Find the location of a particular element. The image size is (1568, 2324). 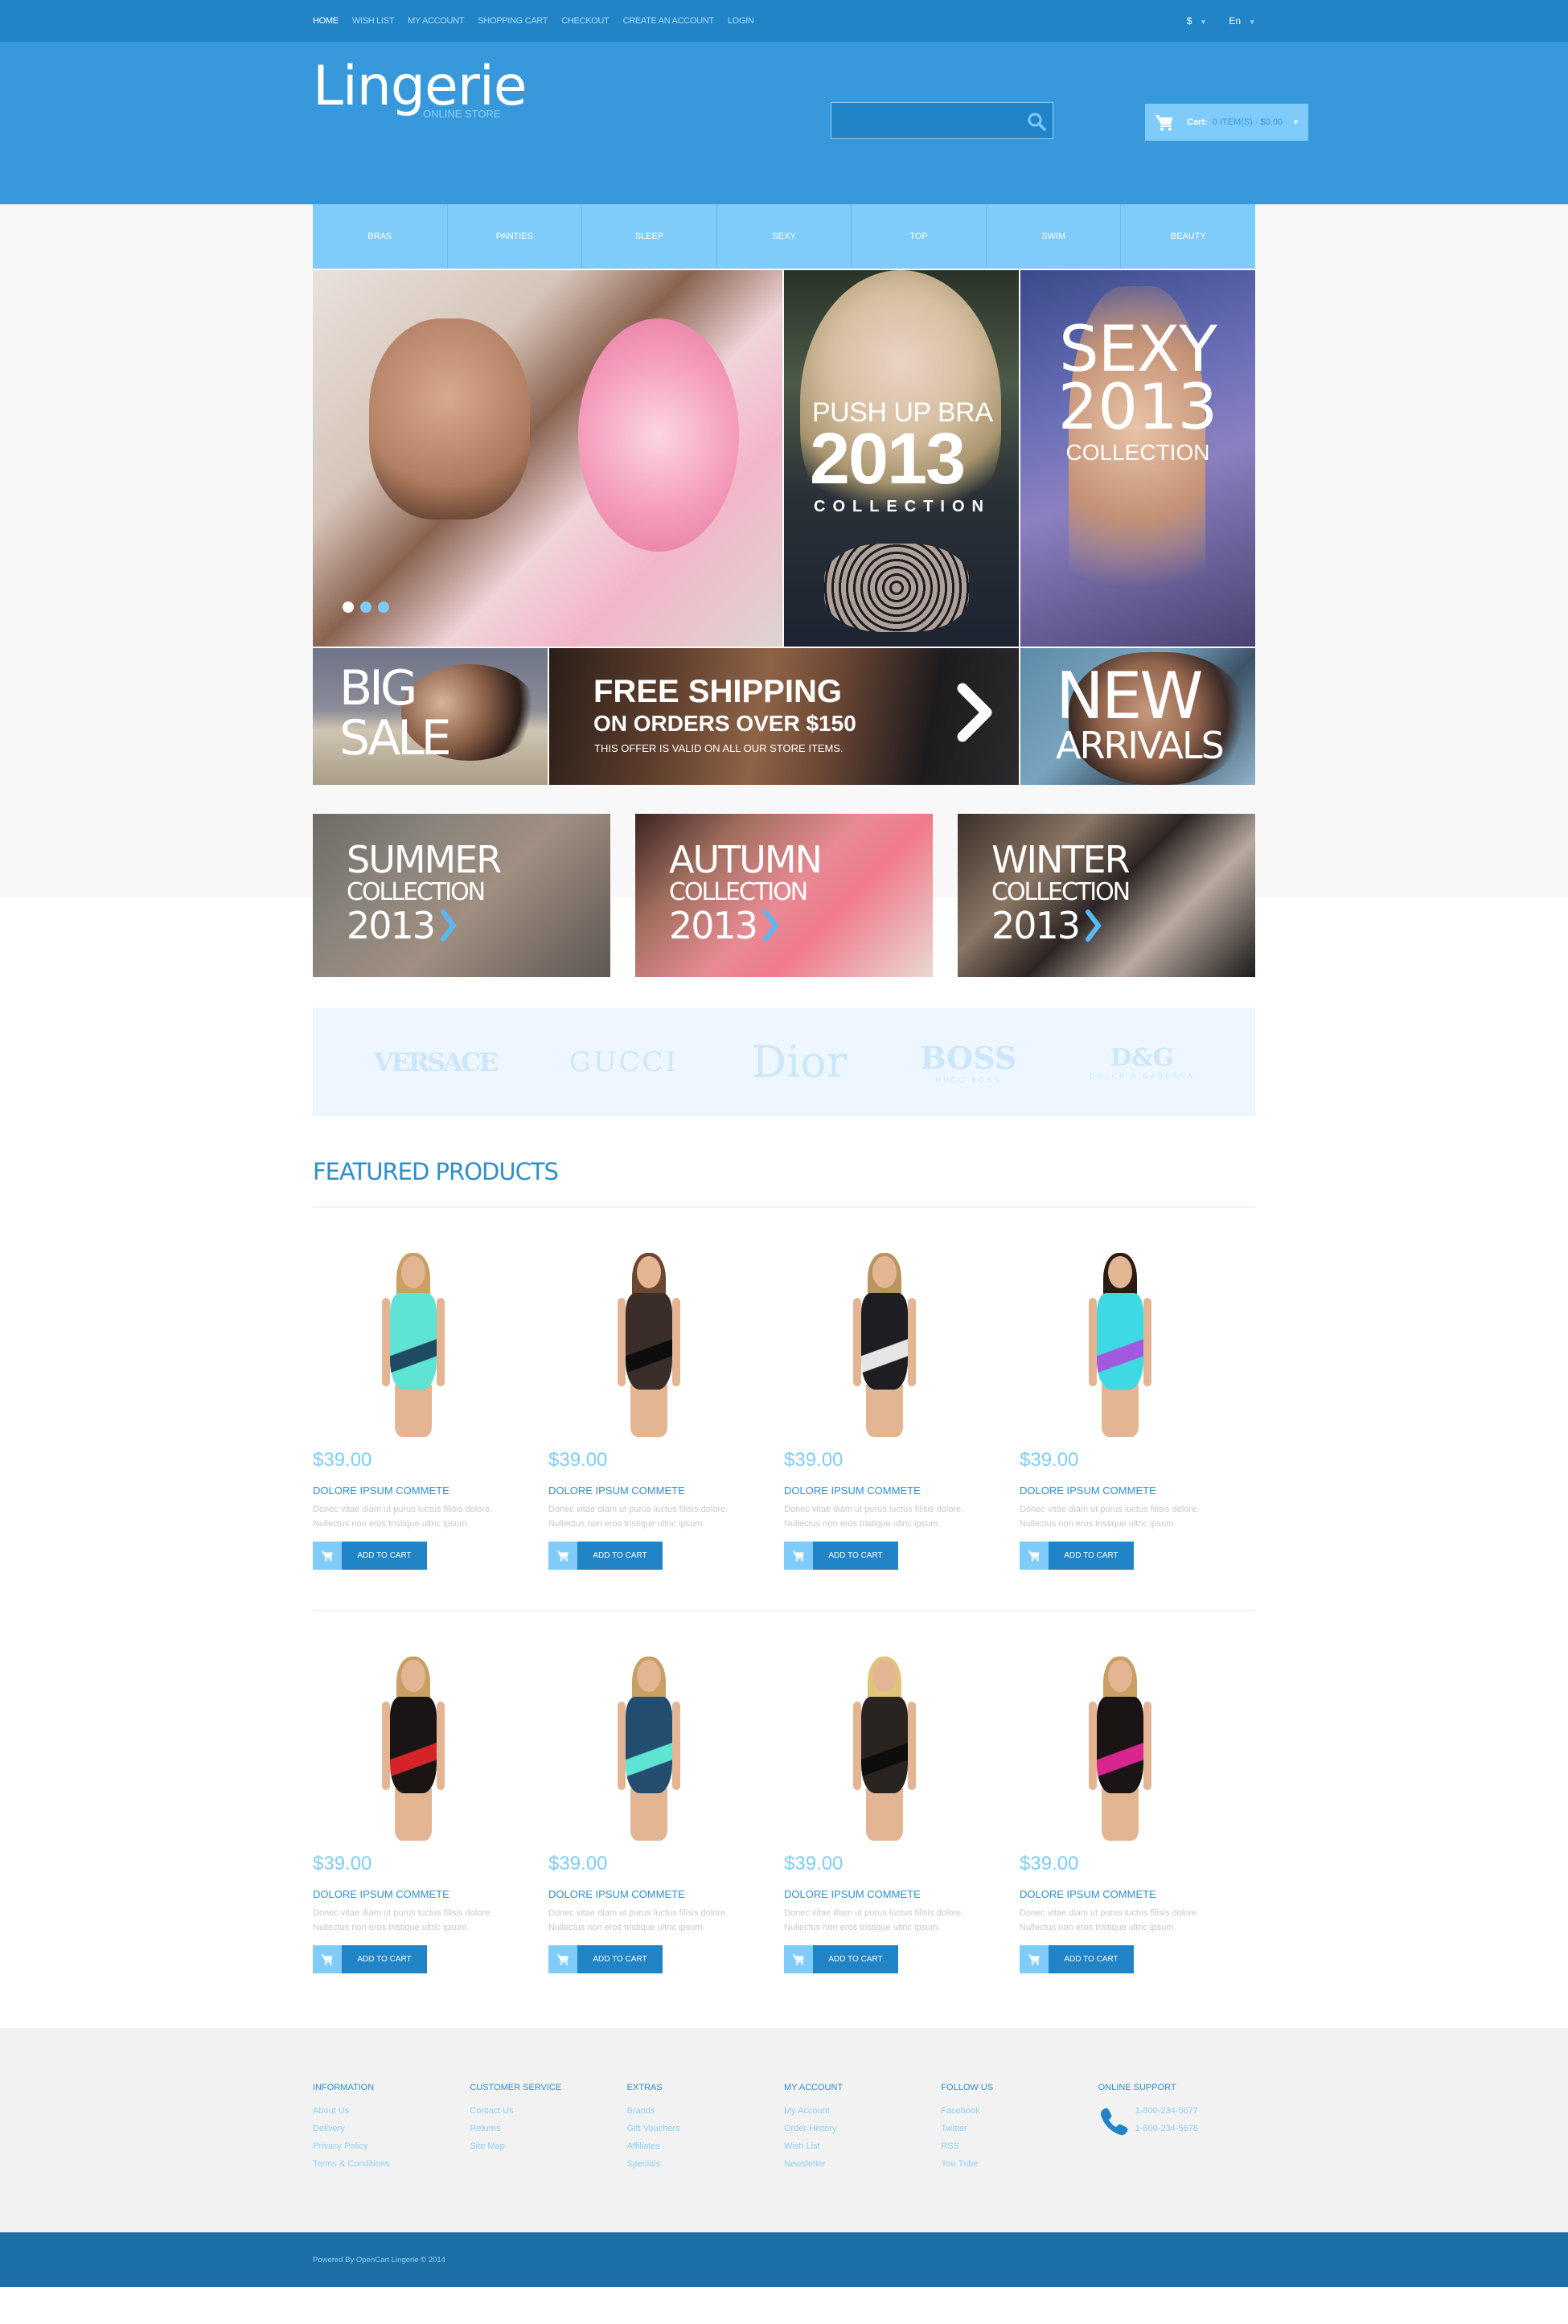

footer-link-wish-list: Wish List is located at coordinates (862, 2146).